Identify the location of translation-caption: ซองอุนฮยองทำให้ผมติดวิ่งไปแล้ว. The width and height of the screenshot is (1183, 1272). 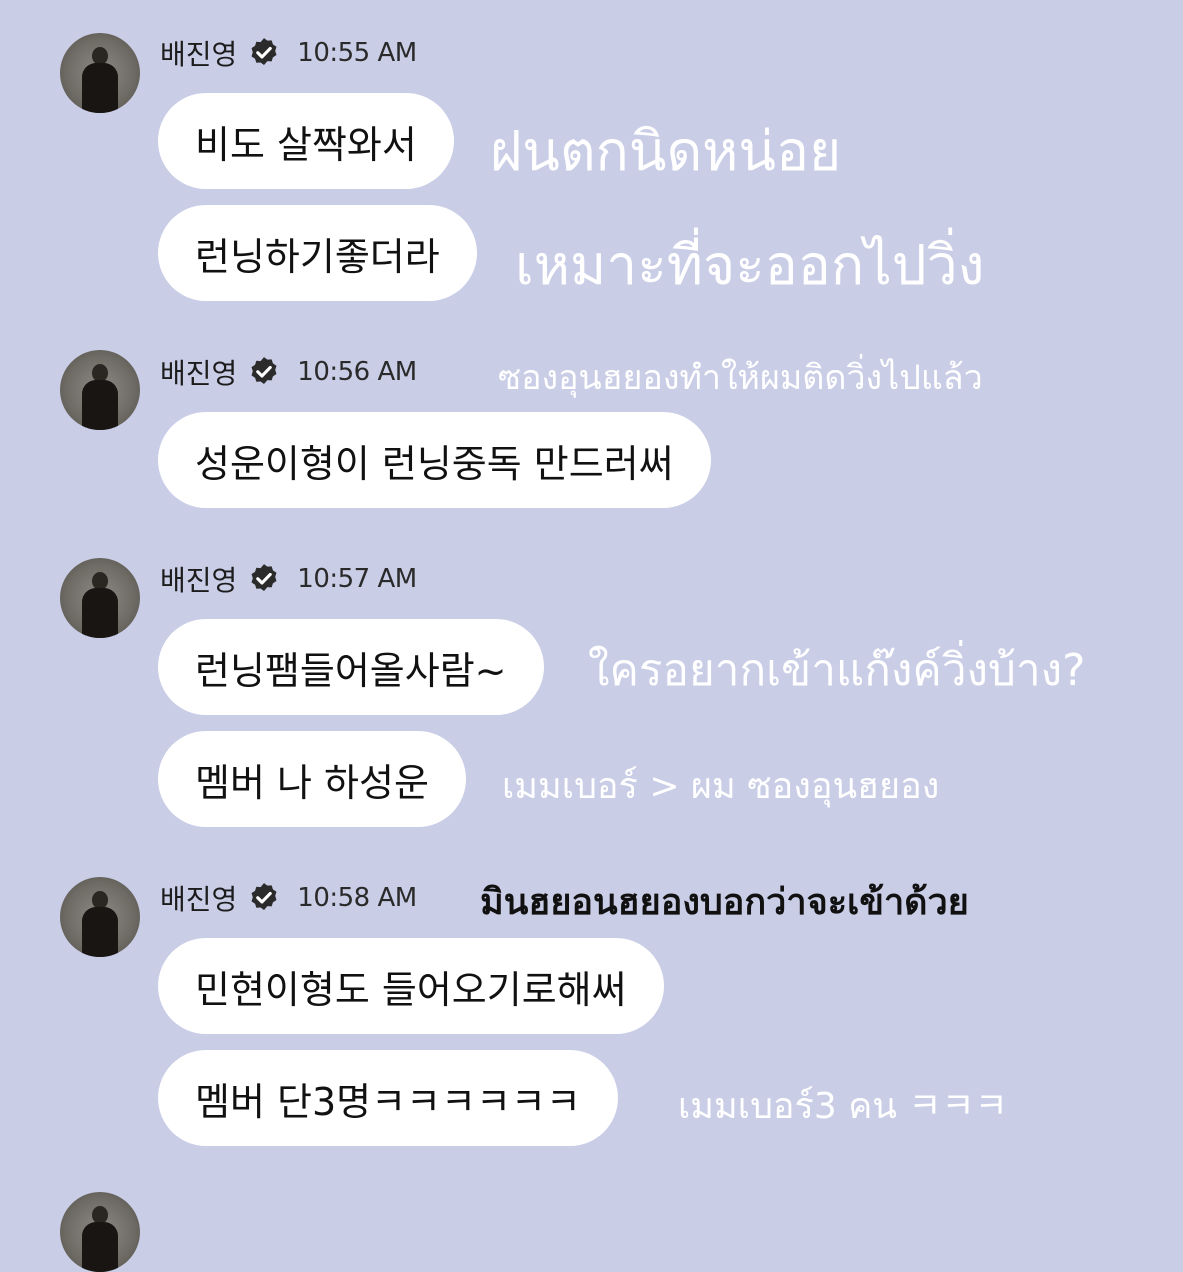
(740, 378).